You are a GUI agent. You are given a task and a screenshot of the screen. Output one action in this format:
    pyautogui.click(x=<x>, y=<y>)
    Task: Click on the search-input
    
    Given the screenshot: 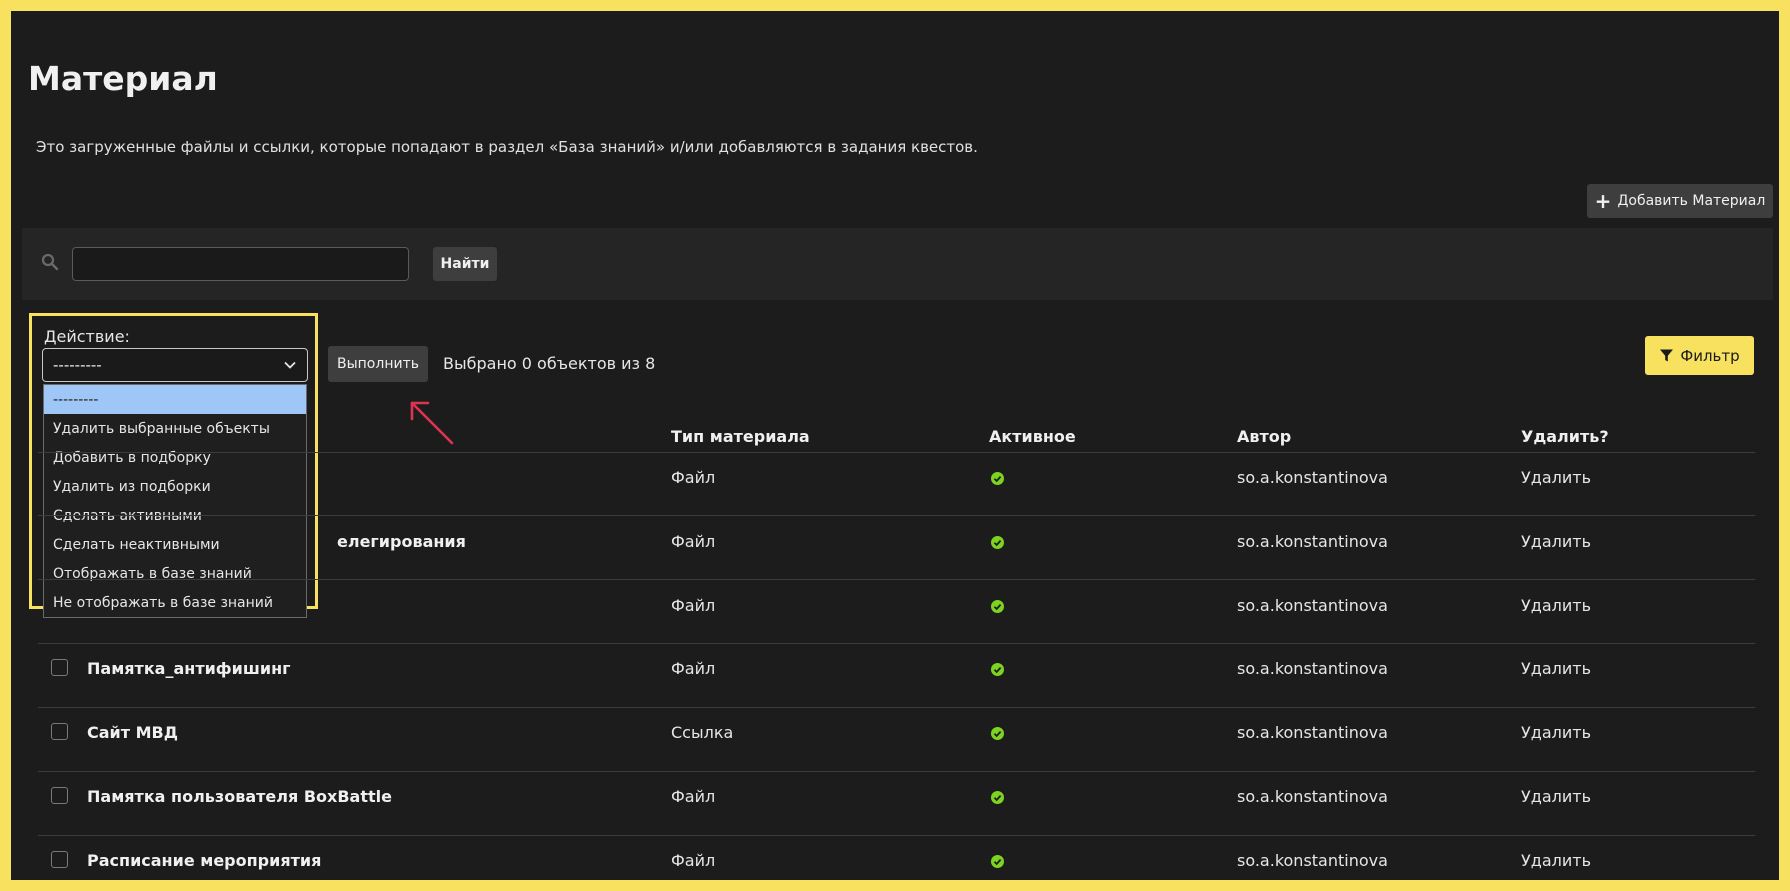 What is the action you would take?
    pyautogui.click(x=240, y=264)
    